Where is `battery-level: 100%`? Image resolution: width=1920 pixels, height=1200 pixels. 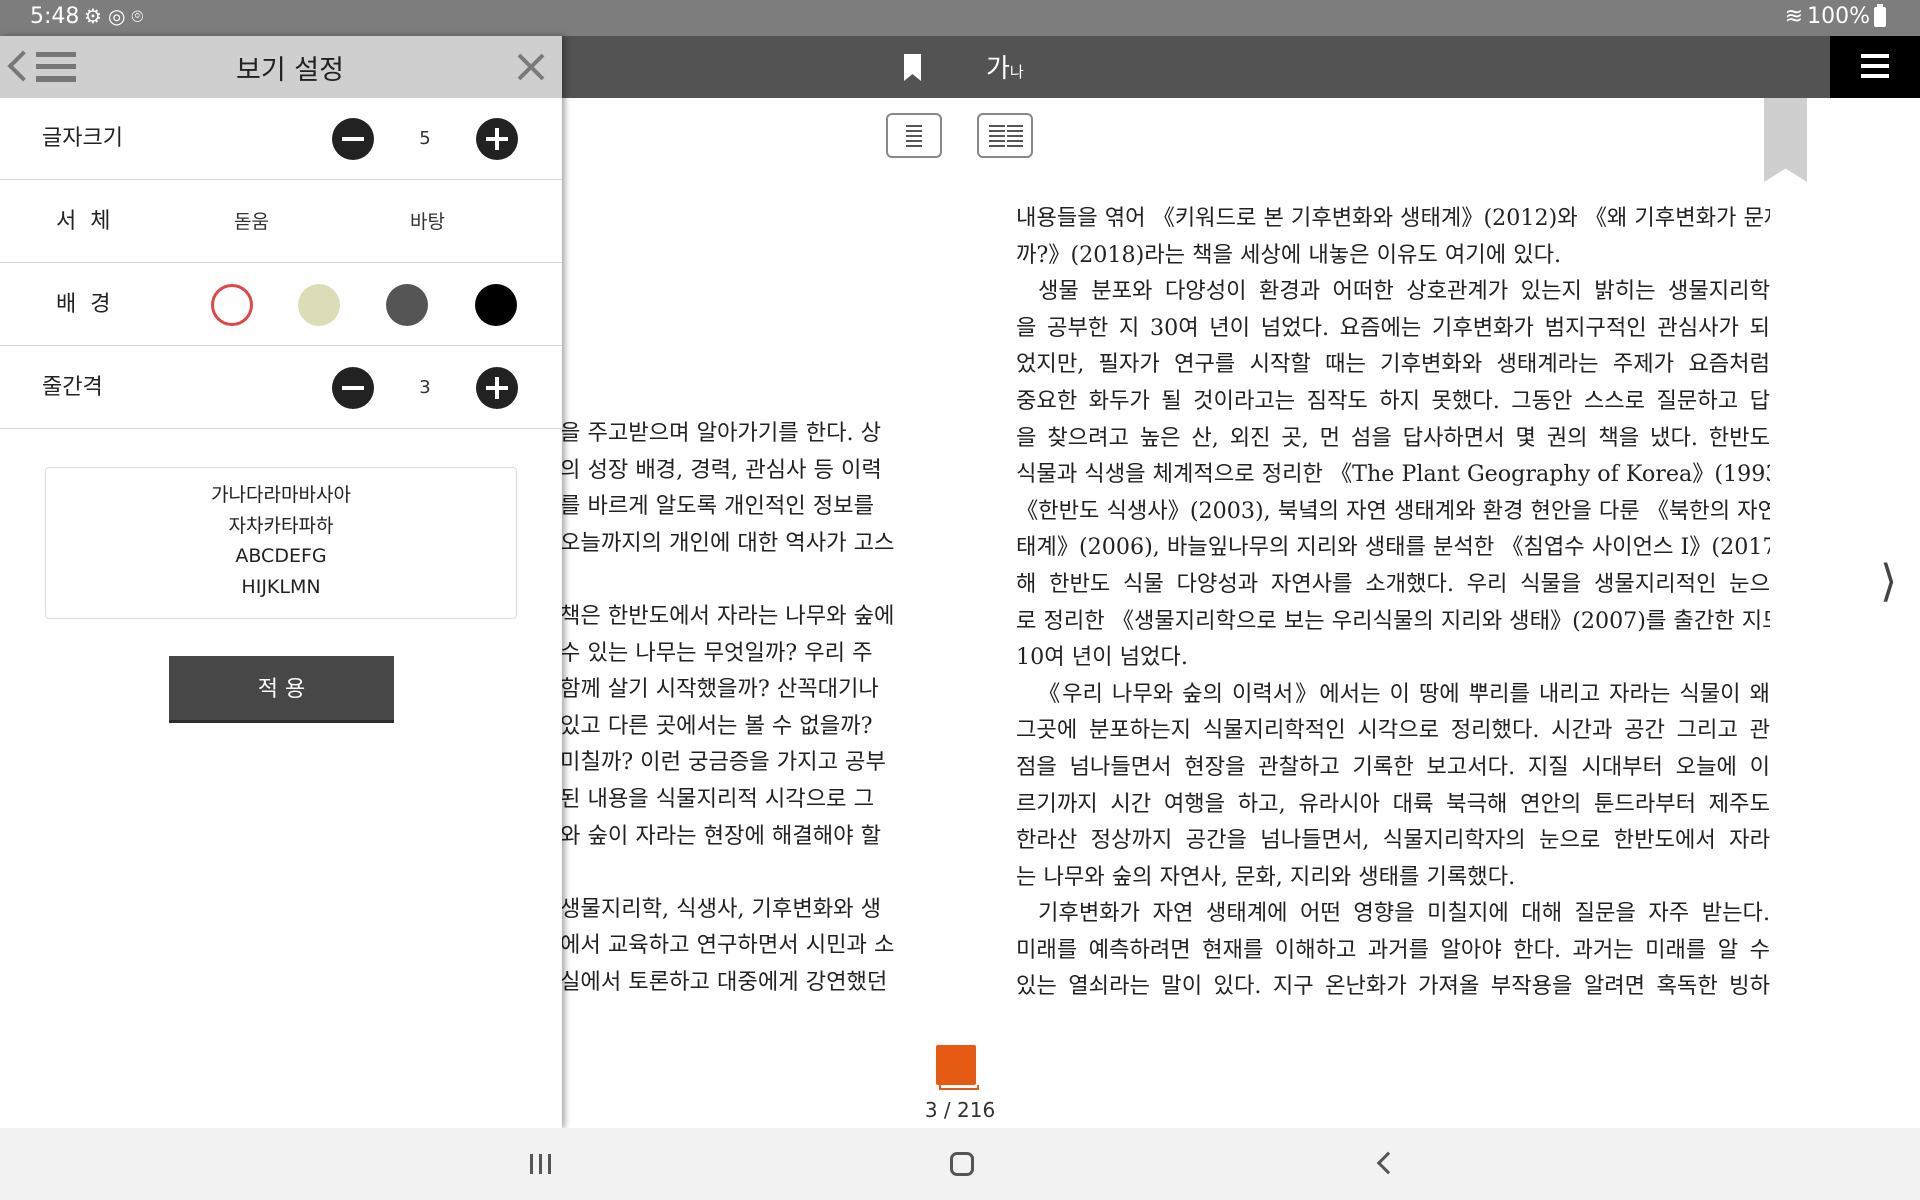
battery-level: 100% is located at coordinates (1838, 16).